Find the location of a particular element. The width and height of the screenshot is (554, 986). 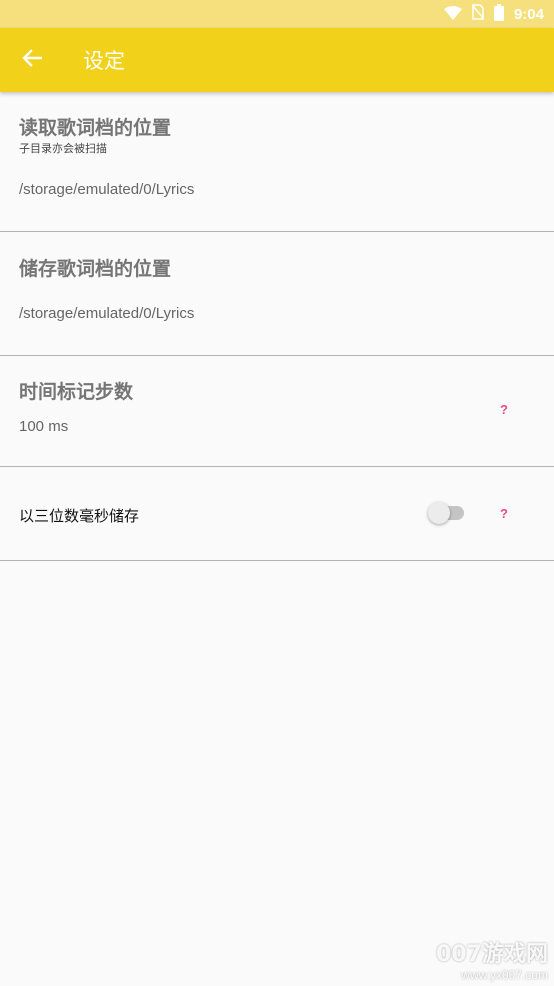

watermark: 007游戏网 www.yx007.com is located at coordinates (492, 959).